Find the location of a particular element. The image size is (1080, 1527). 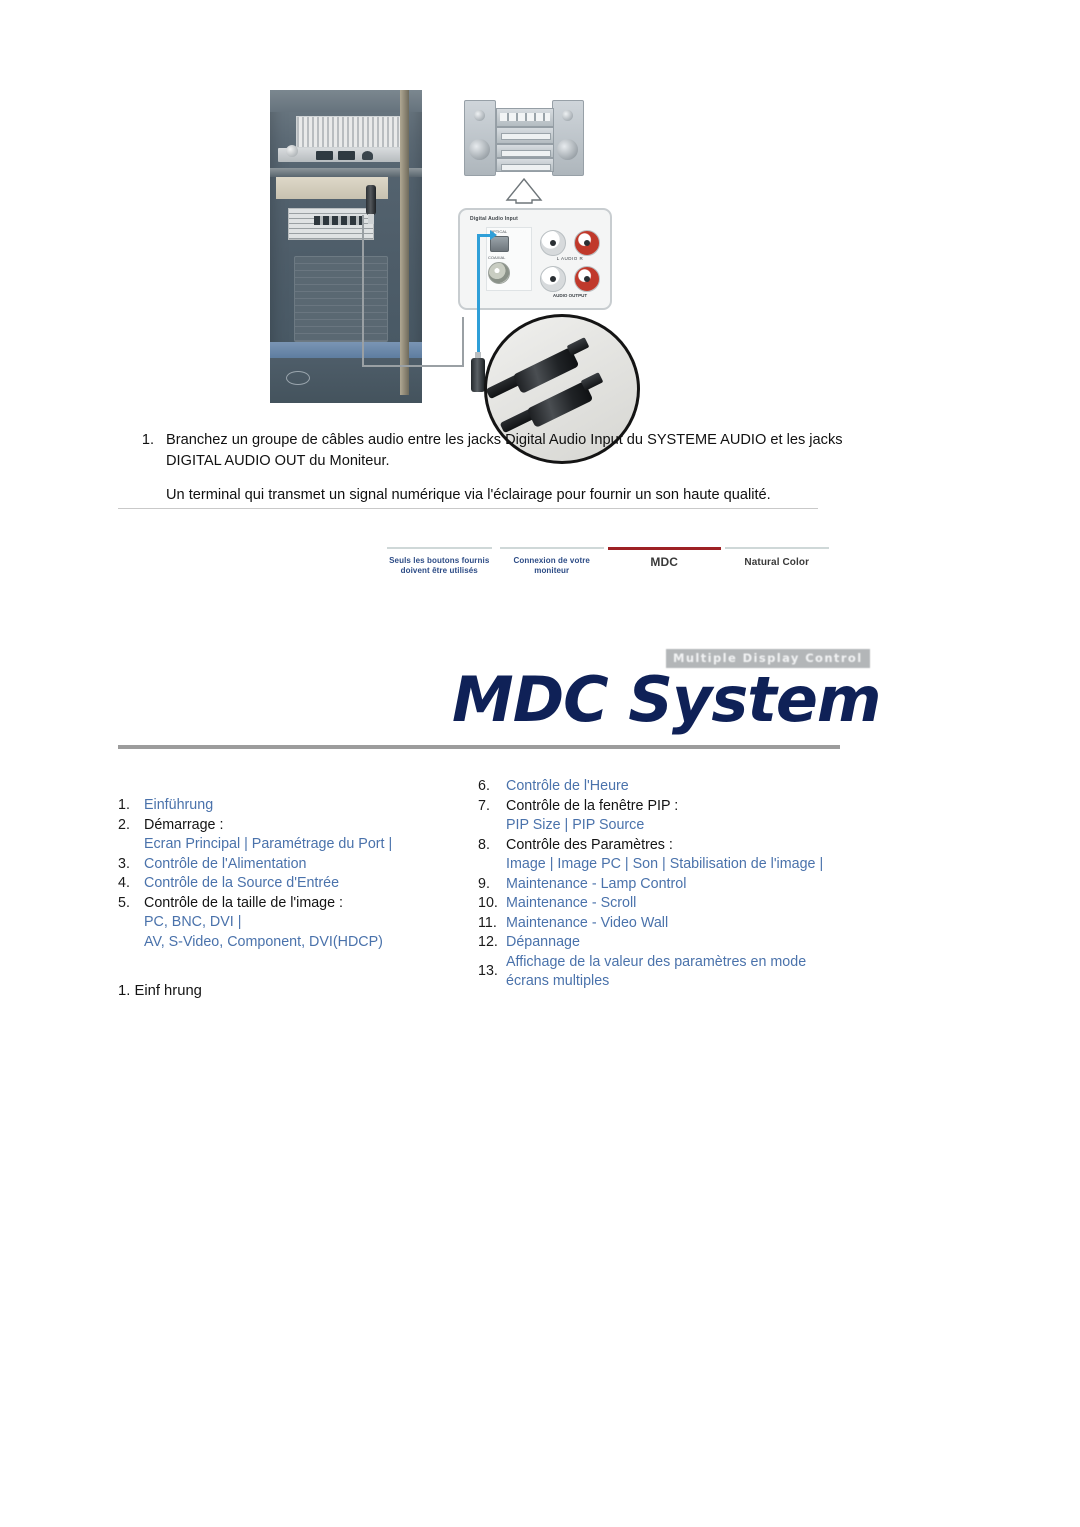

toc-title: Contrôle de la taille de l'image : is located at coordinates (244, 902).